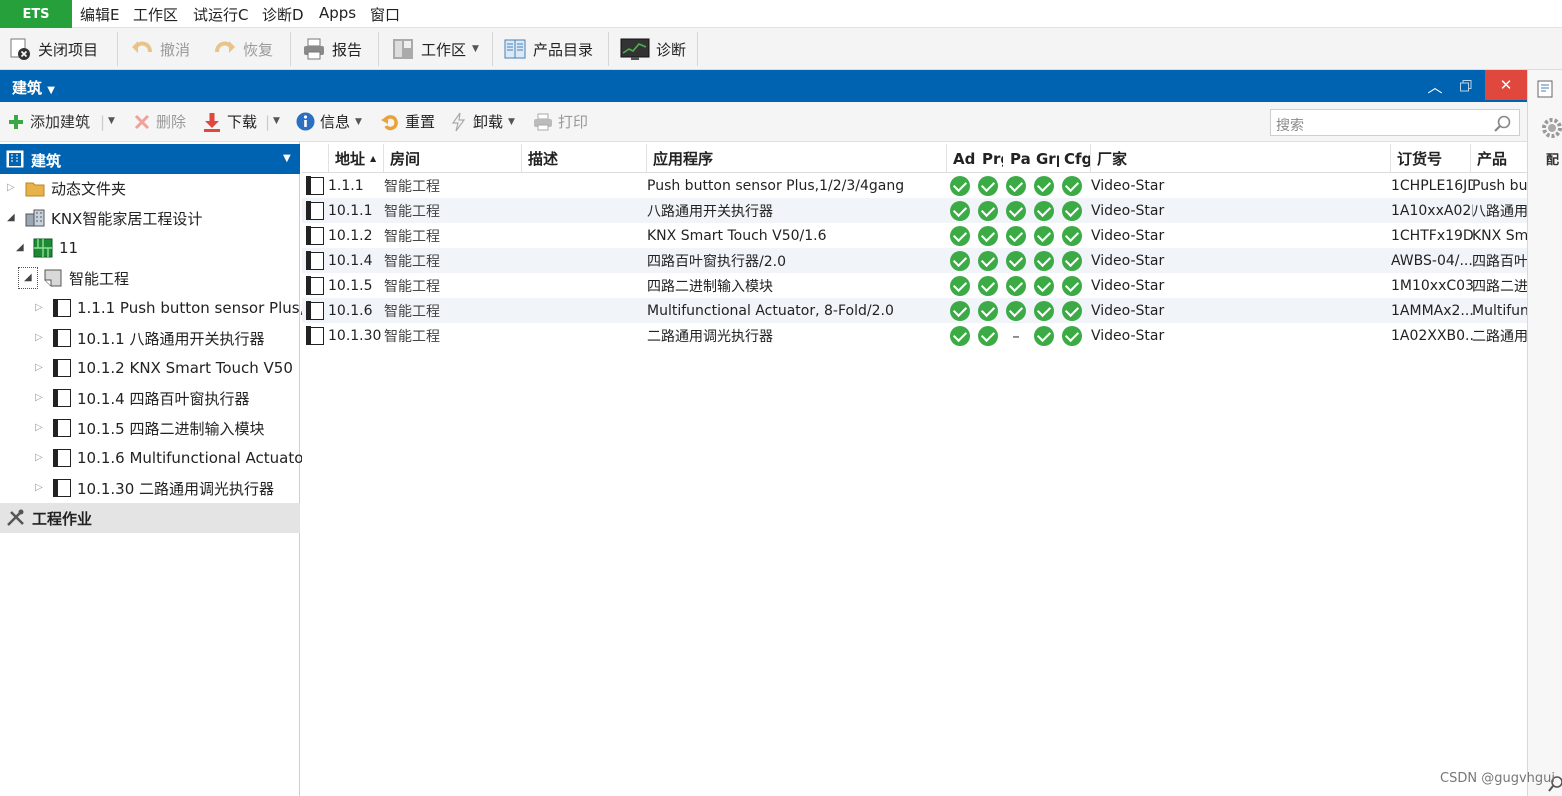 The image size is (1562, 796). Describe the element at coordinates (172, 368) in the screenshot. I see `tree-item-device: 10.1.2 KNX Smart Touch V50` at that location.